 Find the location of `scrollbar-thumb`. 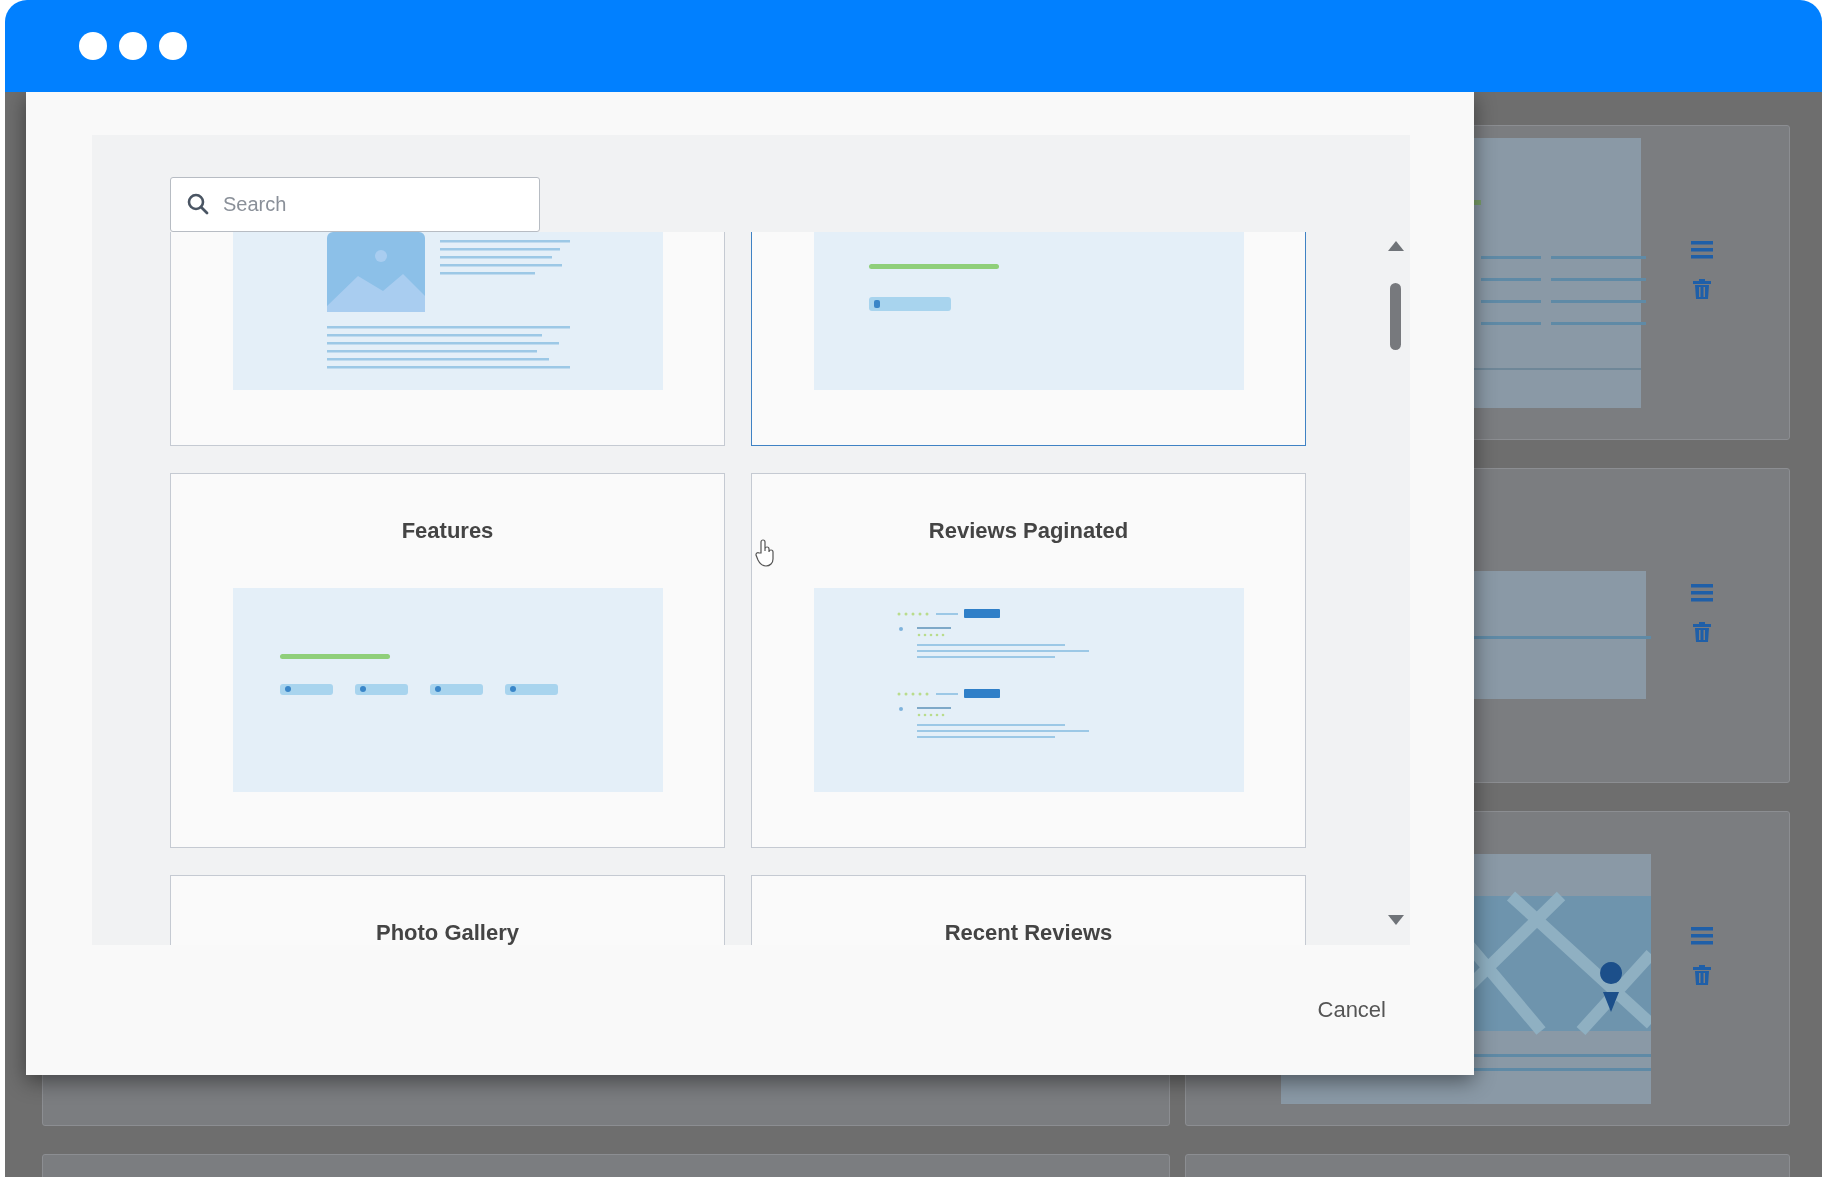

scrollbar-thumb is located at coordinates (1395, 316).